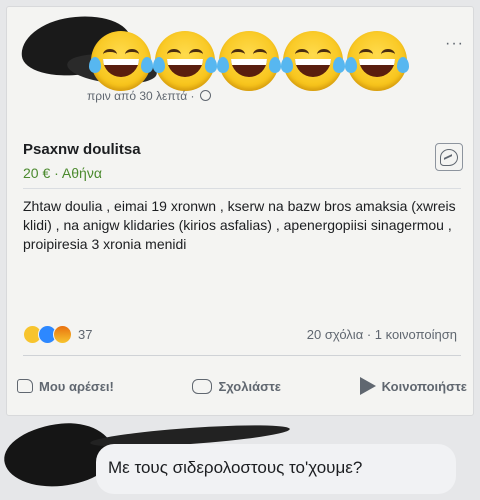 The width and height of the screenshot is (480, 500). What do you see at coordinates (25, 386) in the screenshot?
I see `thumbs-up-icon` at bounding box center [25, 386].